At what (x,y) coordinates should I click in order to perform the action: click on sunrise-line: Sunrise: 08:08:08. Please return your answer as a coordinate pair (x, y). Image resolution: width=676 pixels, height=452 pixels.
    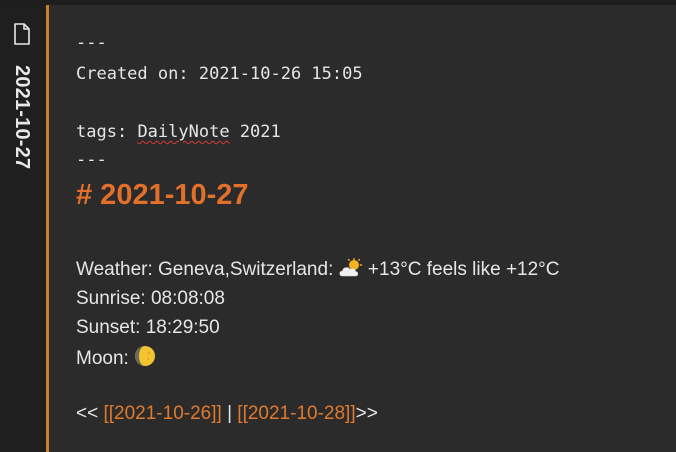
    Looking at the image, I should click on (150, 299).